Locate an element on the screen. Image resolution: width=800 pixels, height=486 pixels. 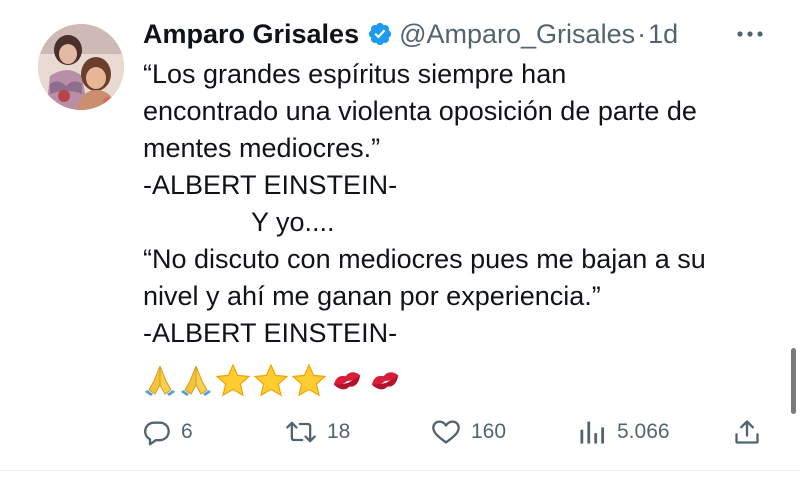
tweet-actions: 6 18 160 5.066 is located at coordinates (453, 432).